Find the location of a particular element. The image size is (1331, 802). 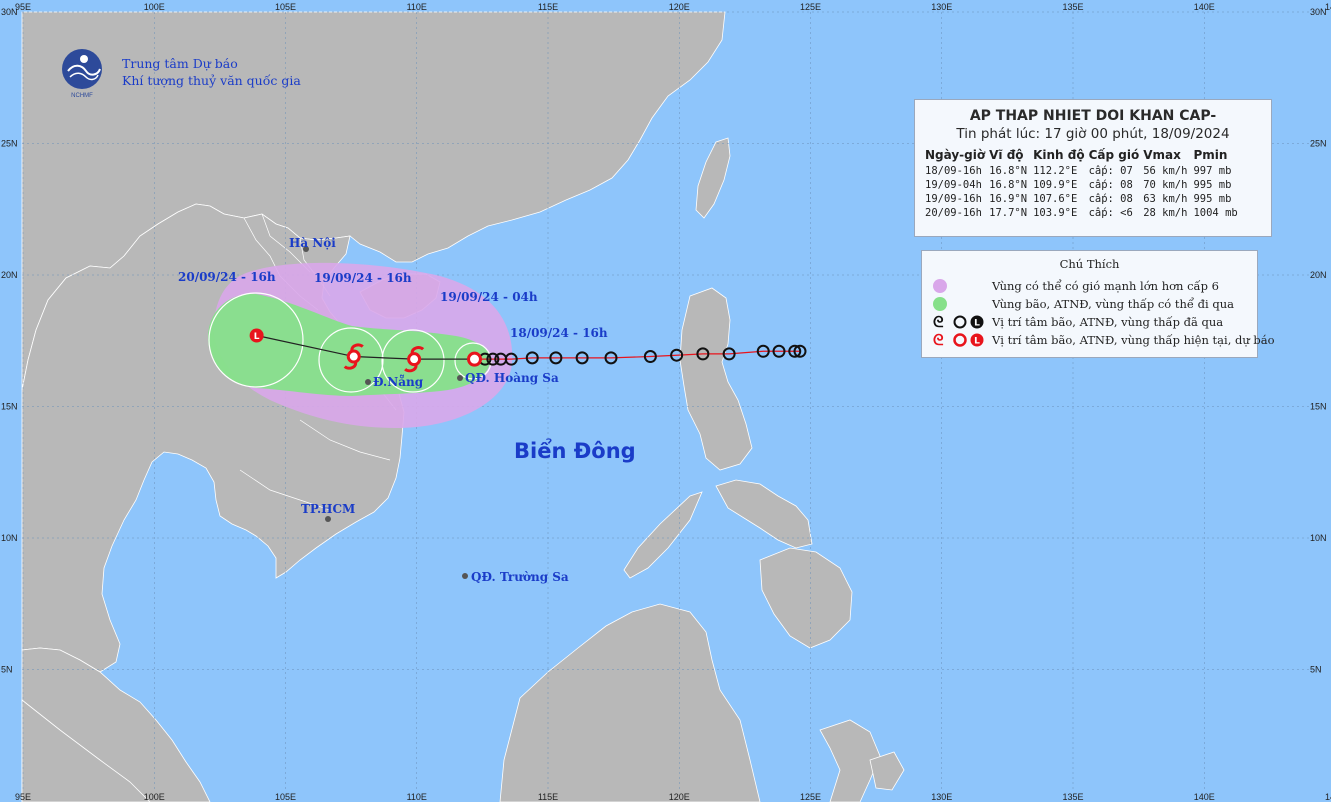

black-storm-symbols-icon: ᘓ L is located at coordinates (958, 322).